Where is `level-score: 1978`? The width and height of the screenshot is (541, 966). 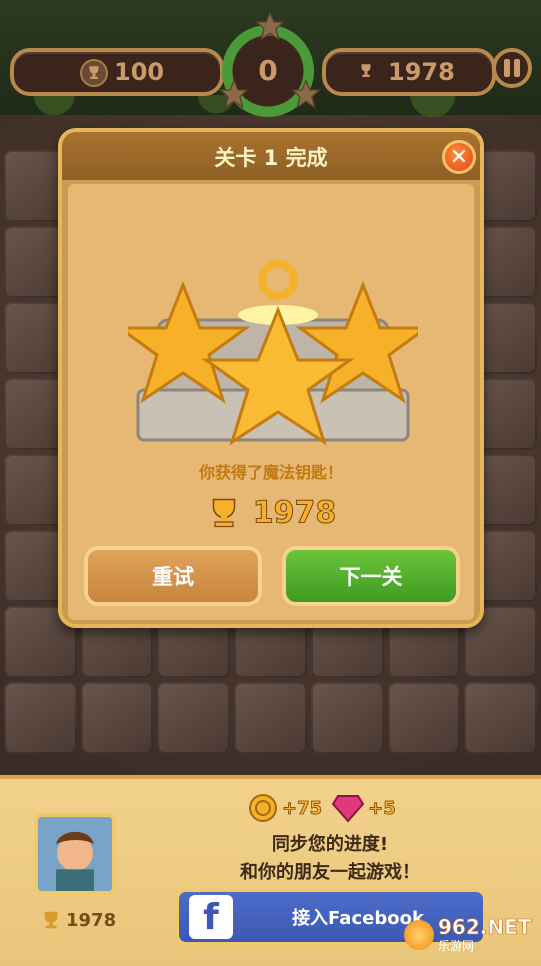
level-score: 1978 is located at coordinates (271, 513).